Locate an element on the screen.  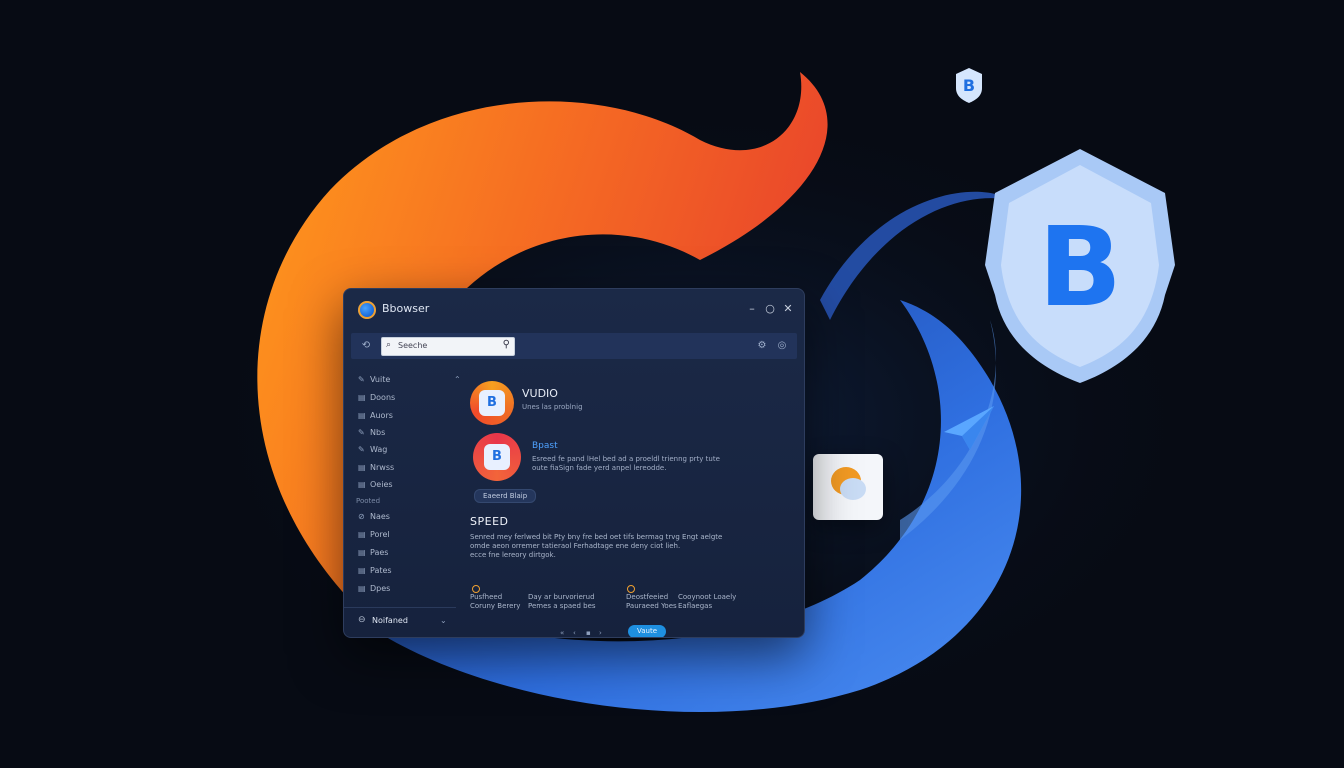
link-icon: ⊘ is located at coordinates (361, 516).